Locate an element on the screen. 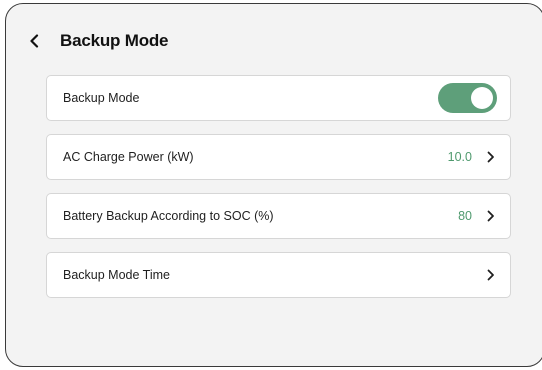 This screenshot has width=542, height=370. toggle-knob is located at coordinates (482, 98).